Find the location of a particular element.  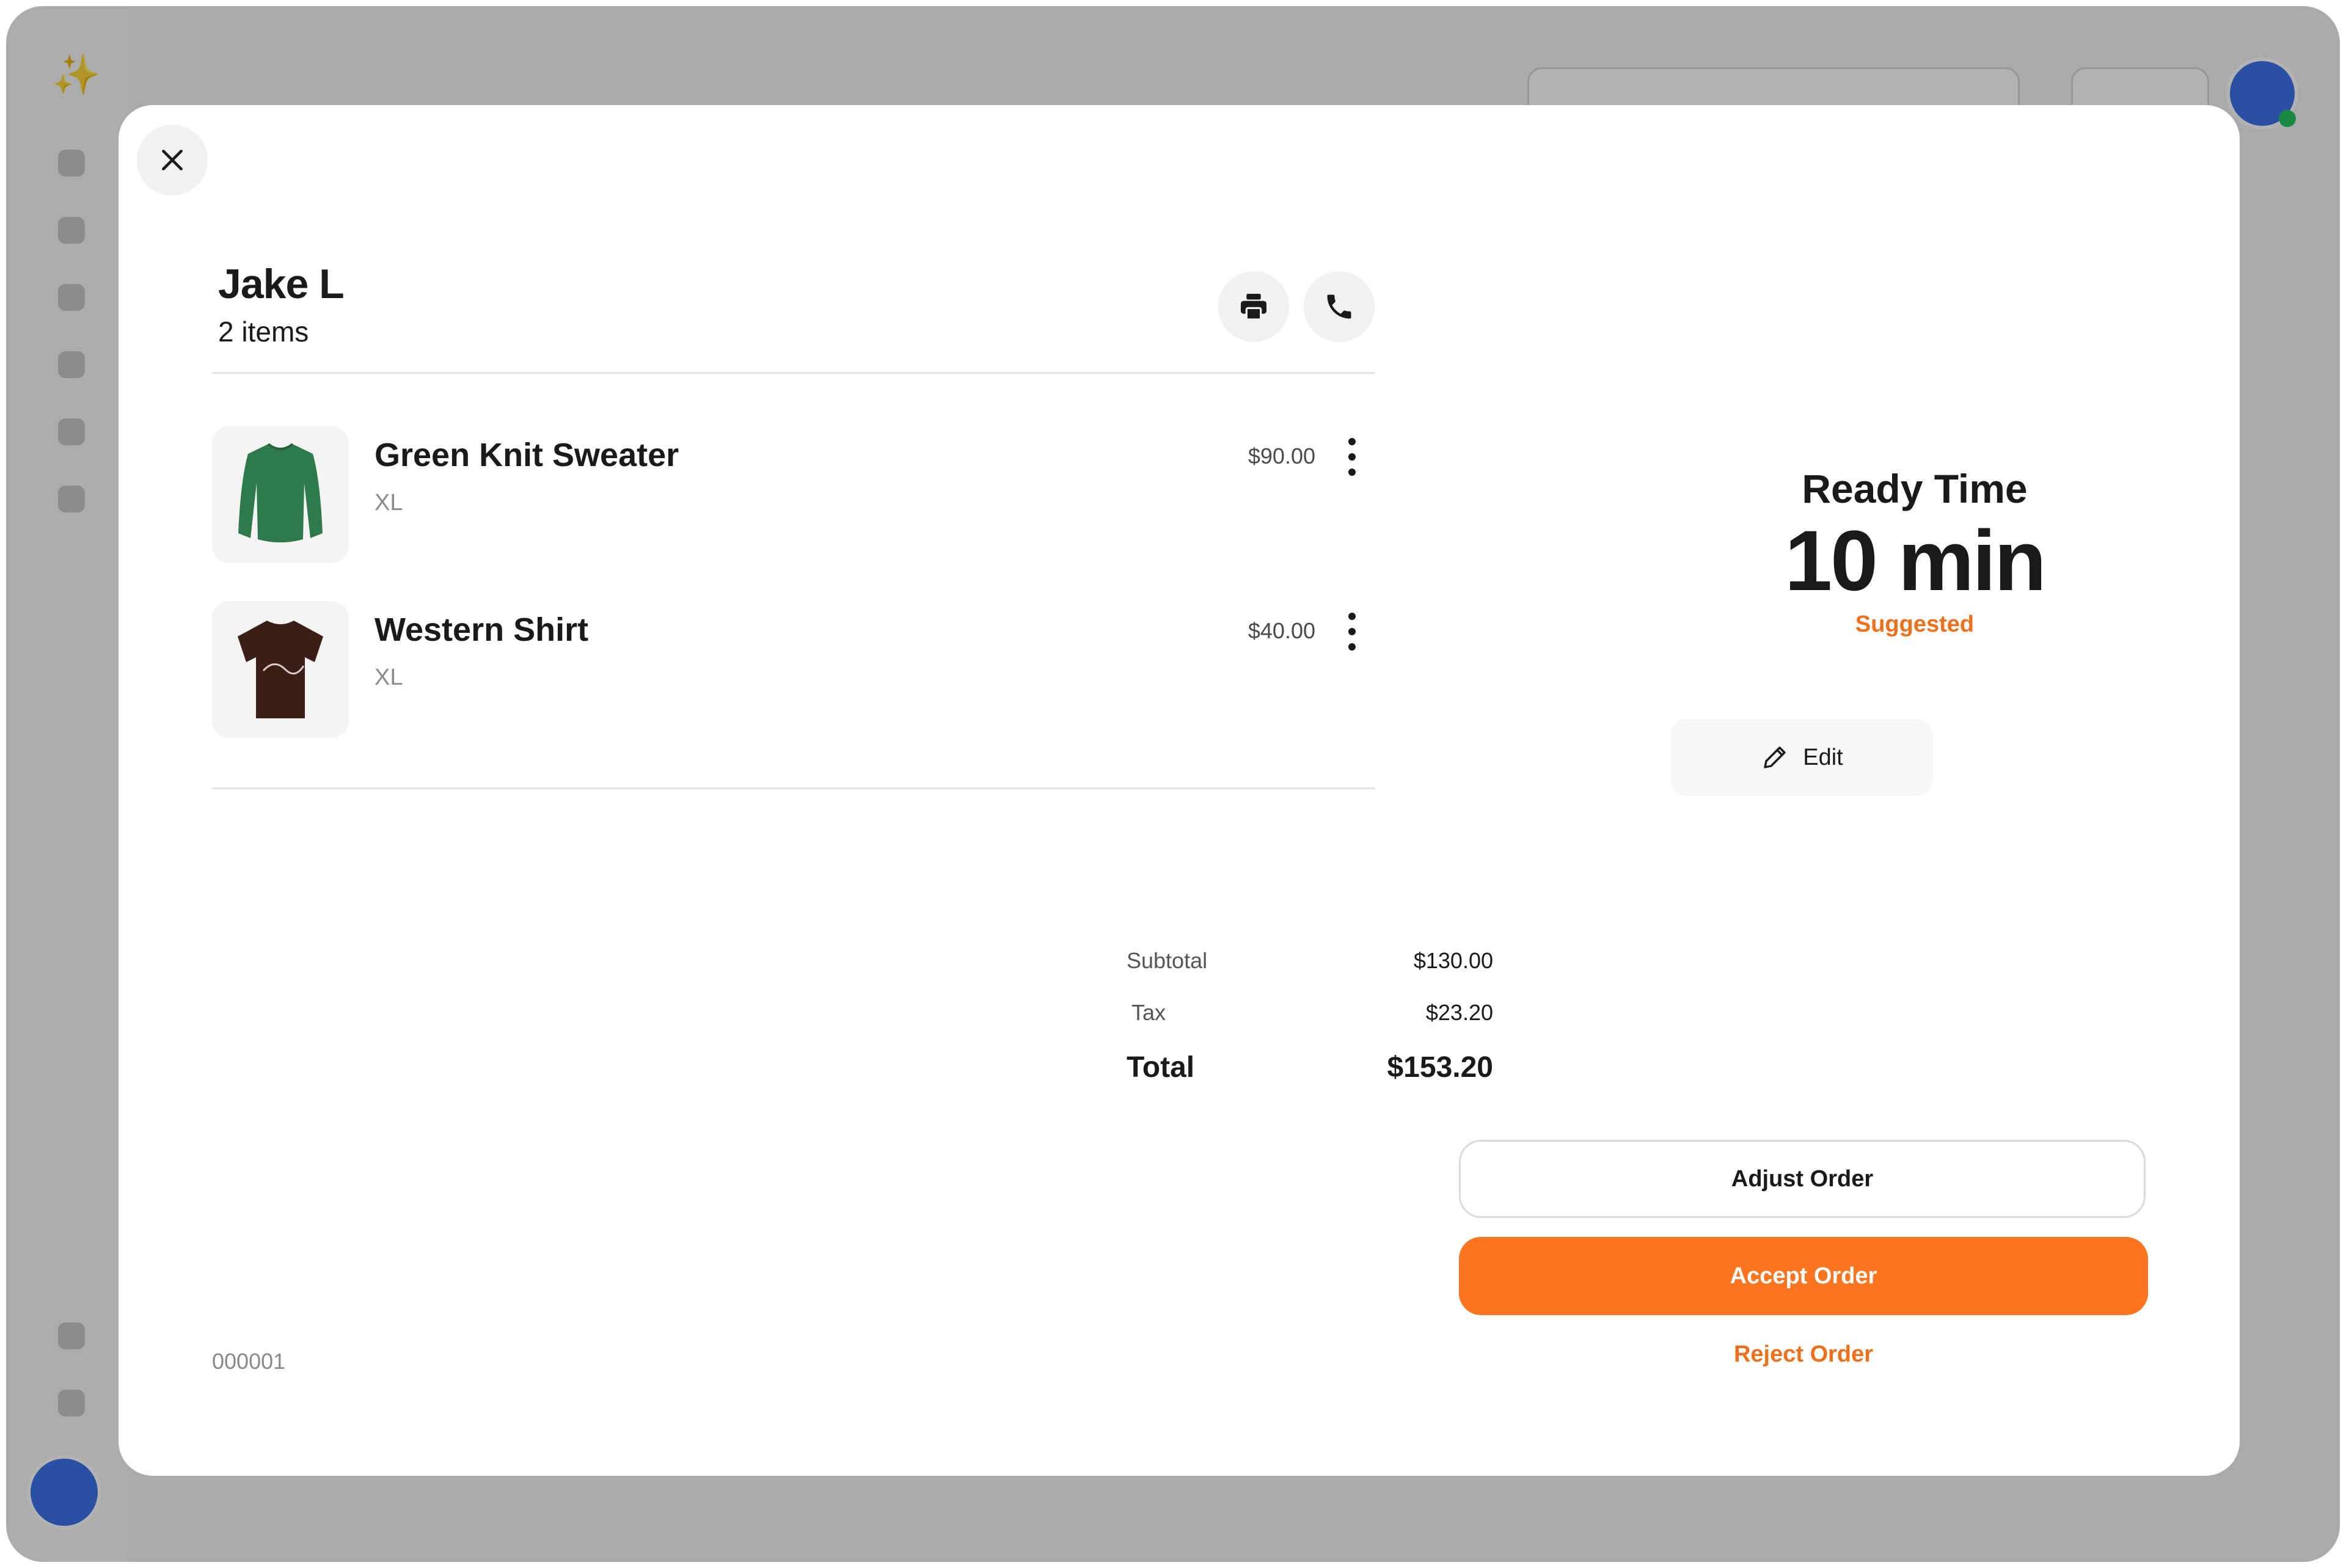

items-divider is located at coordinates (793, 788).